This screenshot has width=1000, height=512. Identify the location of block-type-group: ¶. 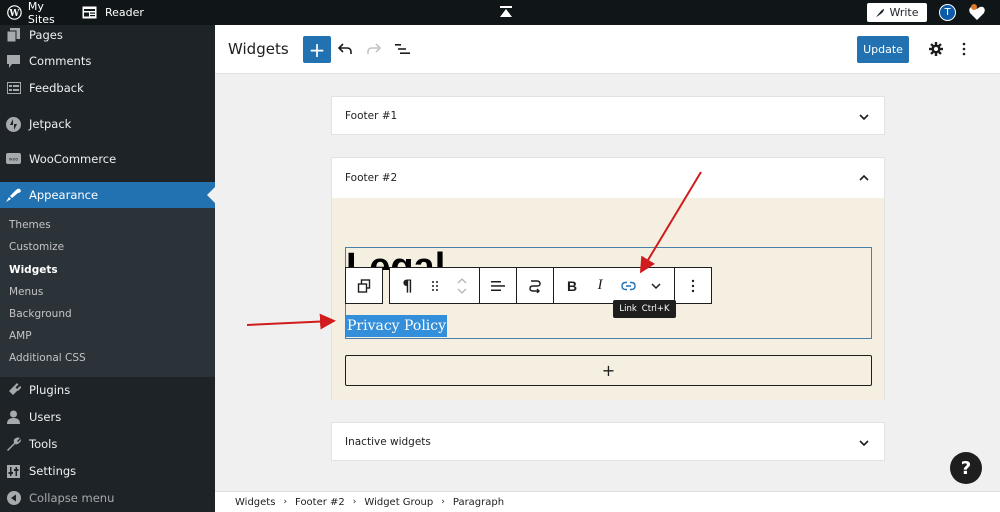
(435, 285).